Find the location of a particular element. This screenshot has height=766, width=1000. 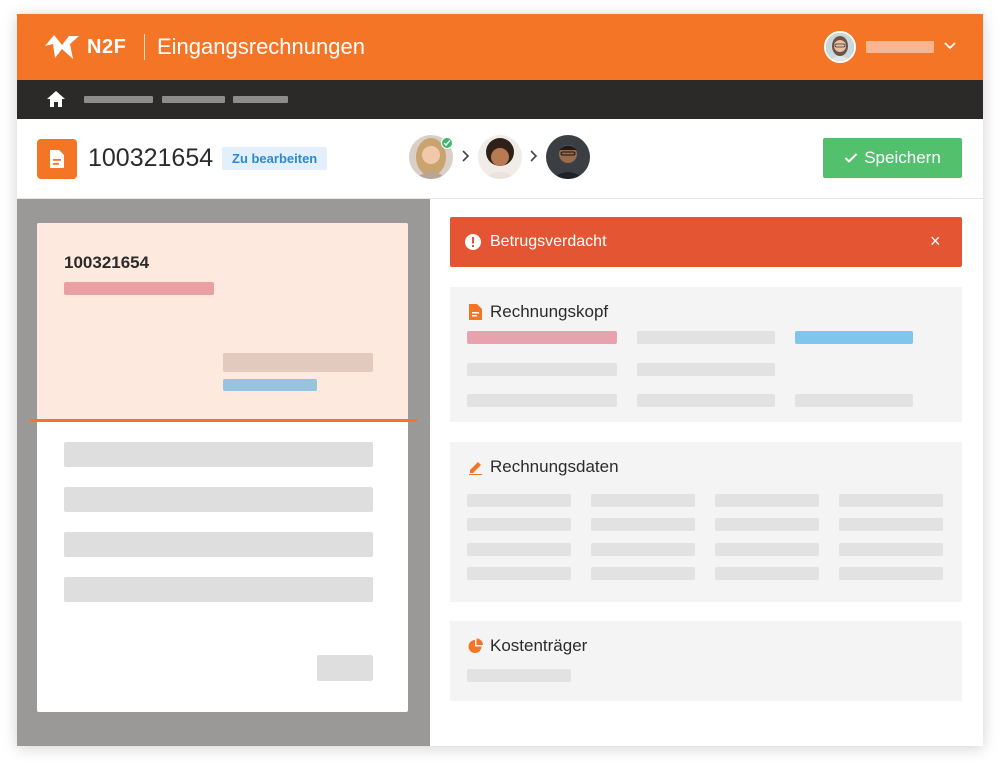

invoice-header-section: Rechnungskopf is located at coordinates (706, 354).